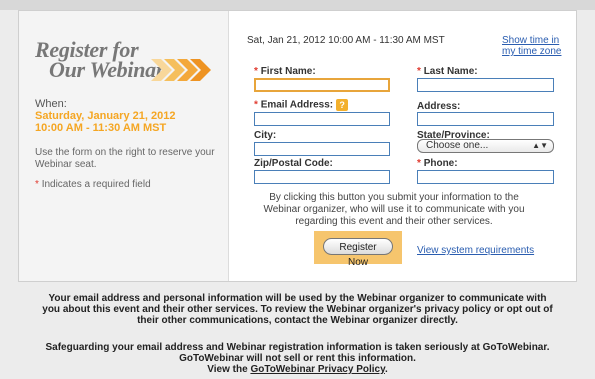 The height and width of the screenshot is (379, 595). What do you see at coordinates (101, 128) in the screenshot?
I see `event-time: 10:00 AM - 11:30 AM MST` at bounding box center [101, 128].